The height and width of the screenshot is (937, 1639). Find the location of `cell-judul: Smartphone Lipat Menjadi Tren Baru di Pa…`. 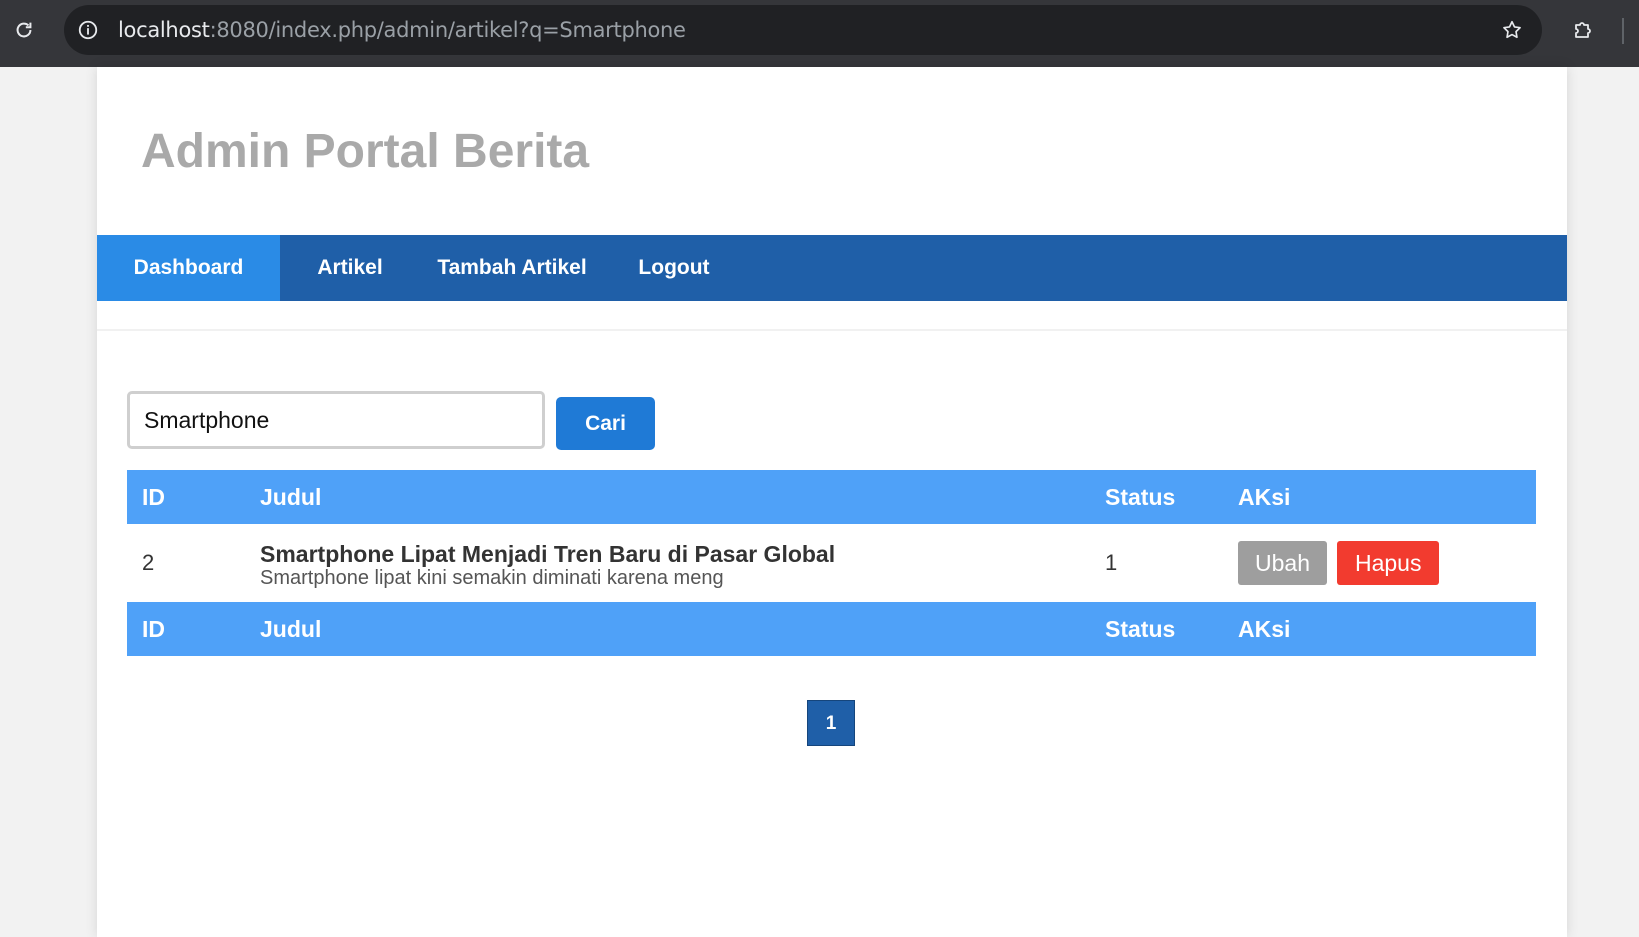

cell-judul: Smartphone Lipat Menjadi Tren Baru di Pa… is located at coordinates (667, 563).